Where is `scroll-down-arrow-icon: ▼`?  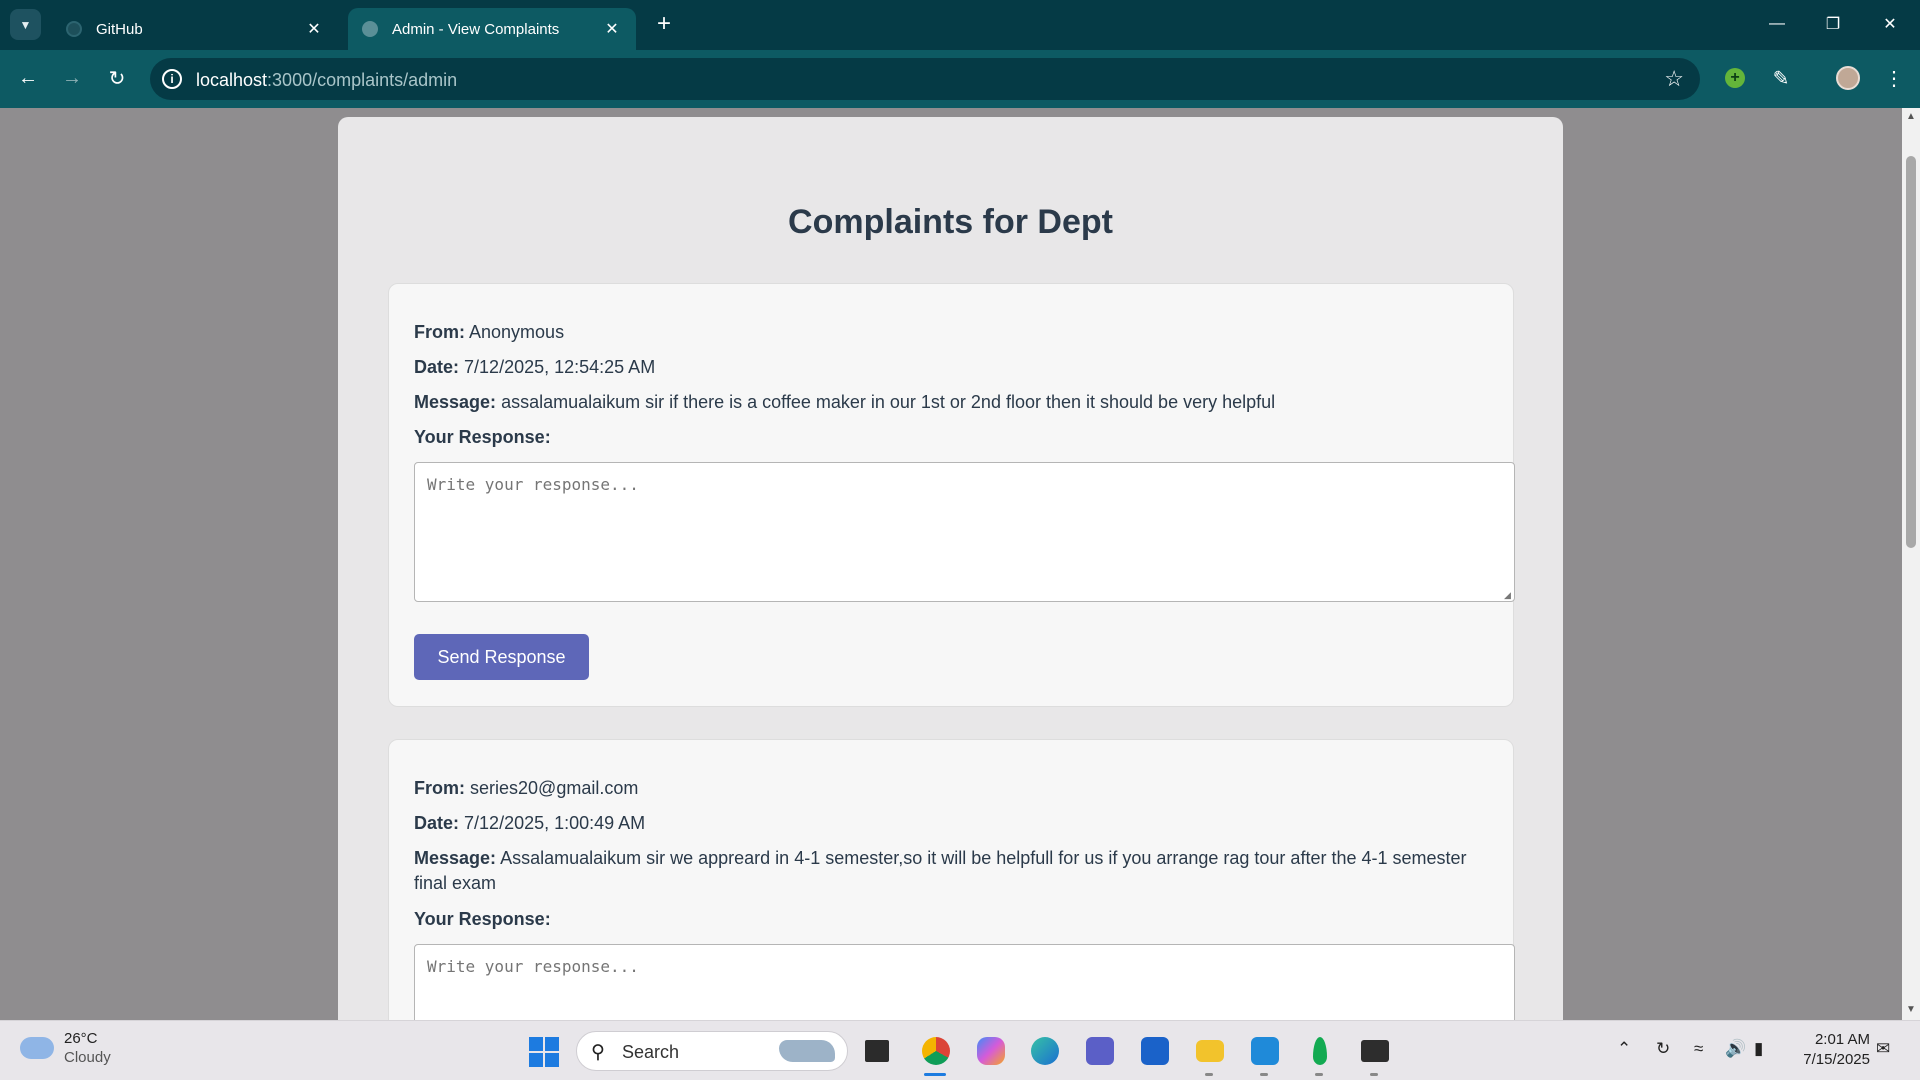
scroll-down-arrow-icon: ▼ is located at coordinates (1911, 1010).